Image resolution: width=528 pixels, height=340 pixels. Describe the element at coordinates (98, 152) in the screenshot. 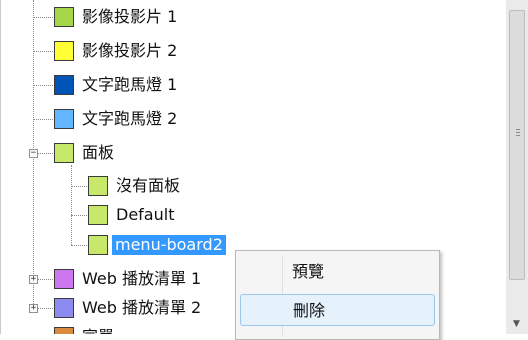

I see `tree-item-label: 面板` at that location.